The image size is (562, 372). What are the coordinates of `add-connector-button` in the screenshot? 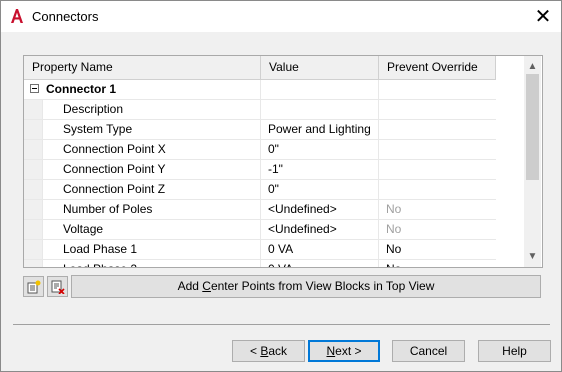 It's located at (33, 286).